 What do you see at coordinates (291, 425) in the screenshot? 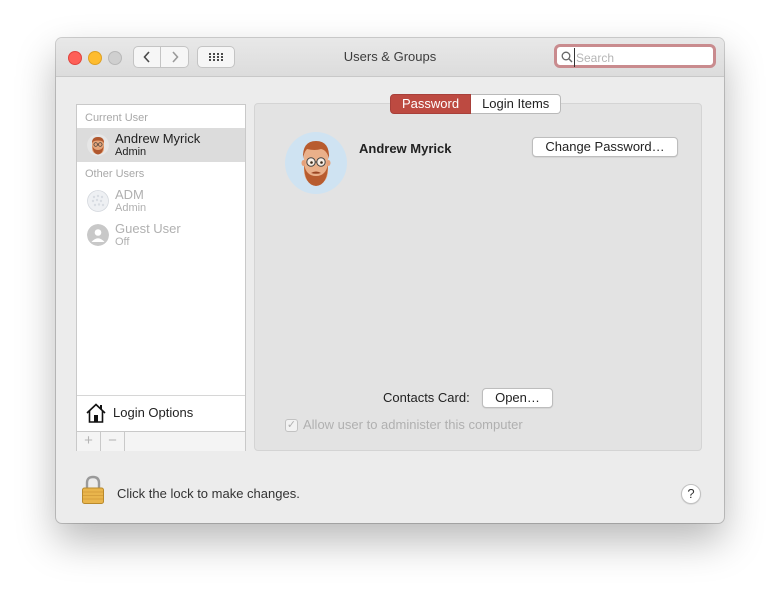
I see `allow-admin-checkbox: ✓` at bounding box center [291, 425].